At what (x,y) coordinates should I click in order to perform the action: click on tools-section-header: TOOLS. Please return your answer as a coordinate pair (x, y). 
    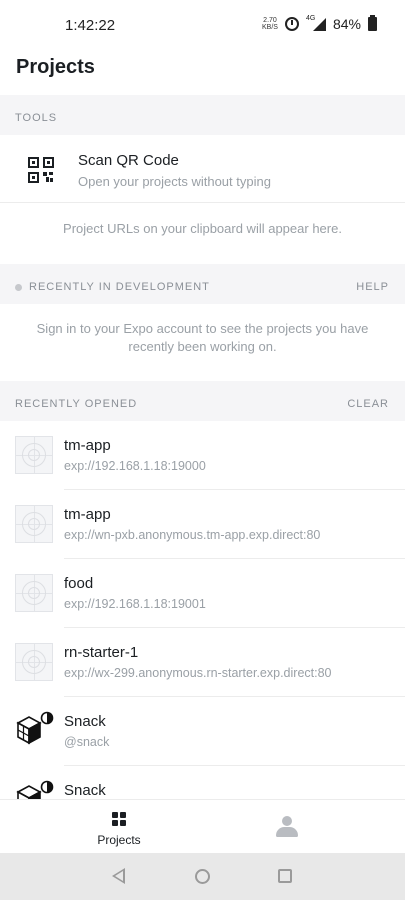
    Looking at the image, I should click on (202, 115).